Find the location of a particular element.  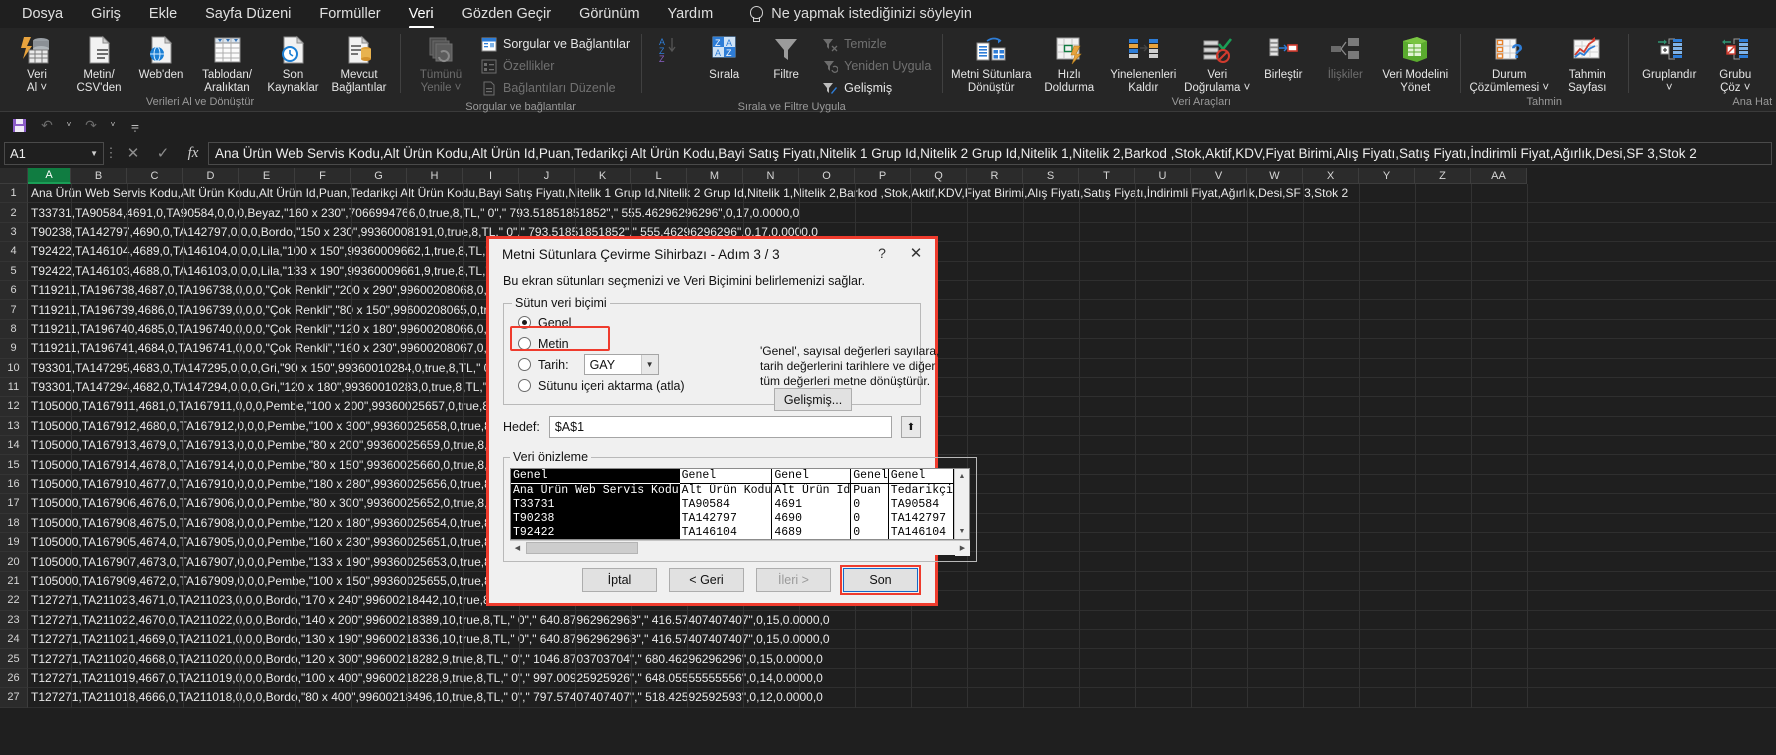

column-header-G: G is located at coordinates (379, 176).